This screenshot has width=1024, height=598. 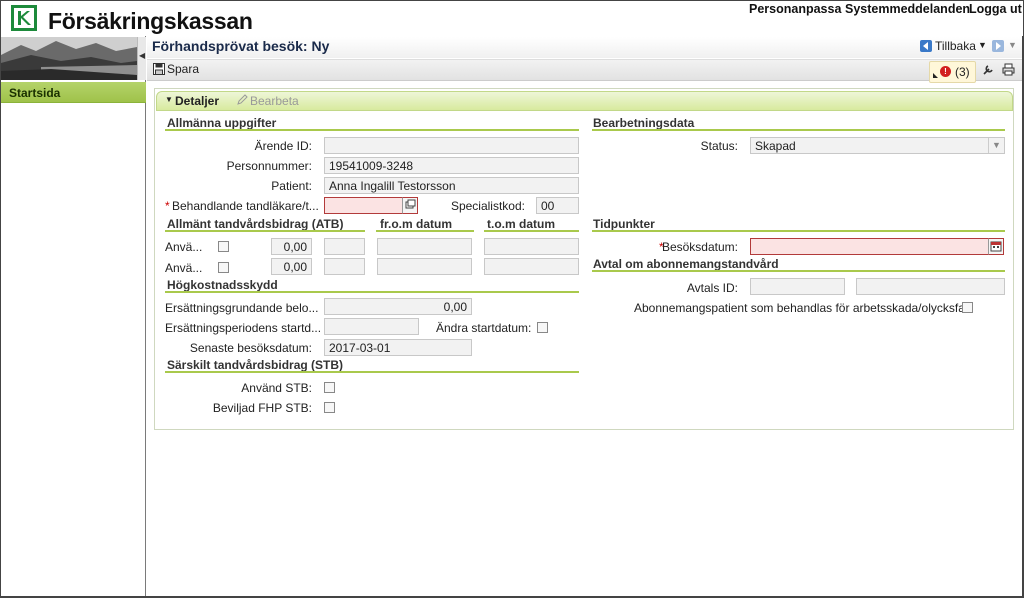 I want to click on beviljad-fhp-checkbox, so click(x=329, y=407).